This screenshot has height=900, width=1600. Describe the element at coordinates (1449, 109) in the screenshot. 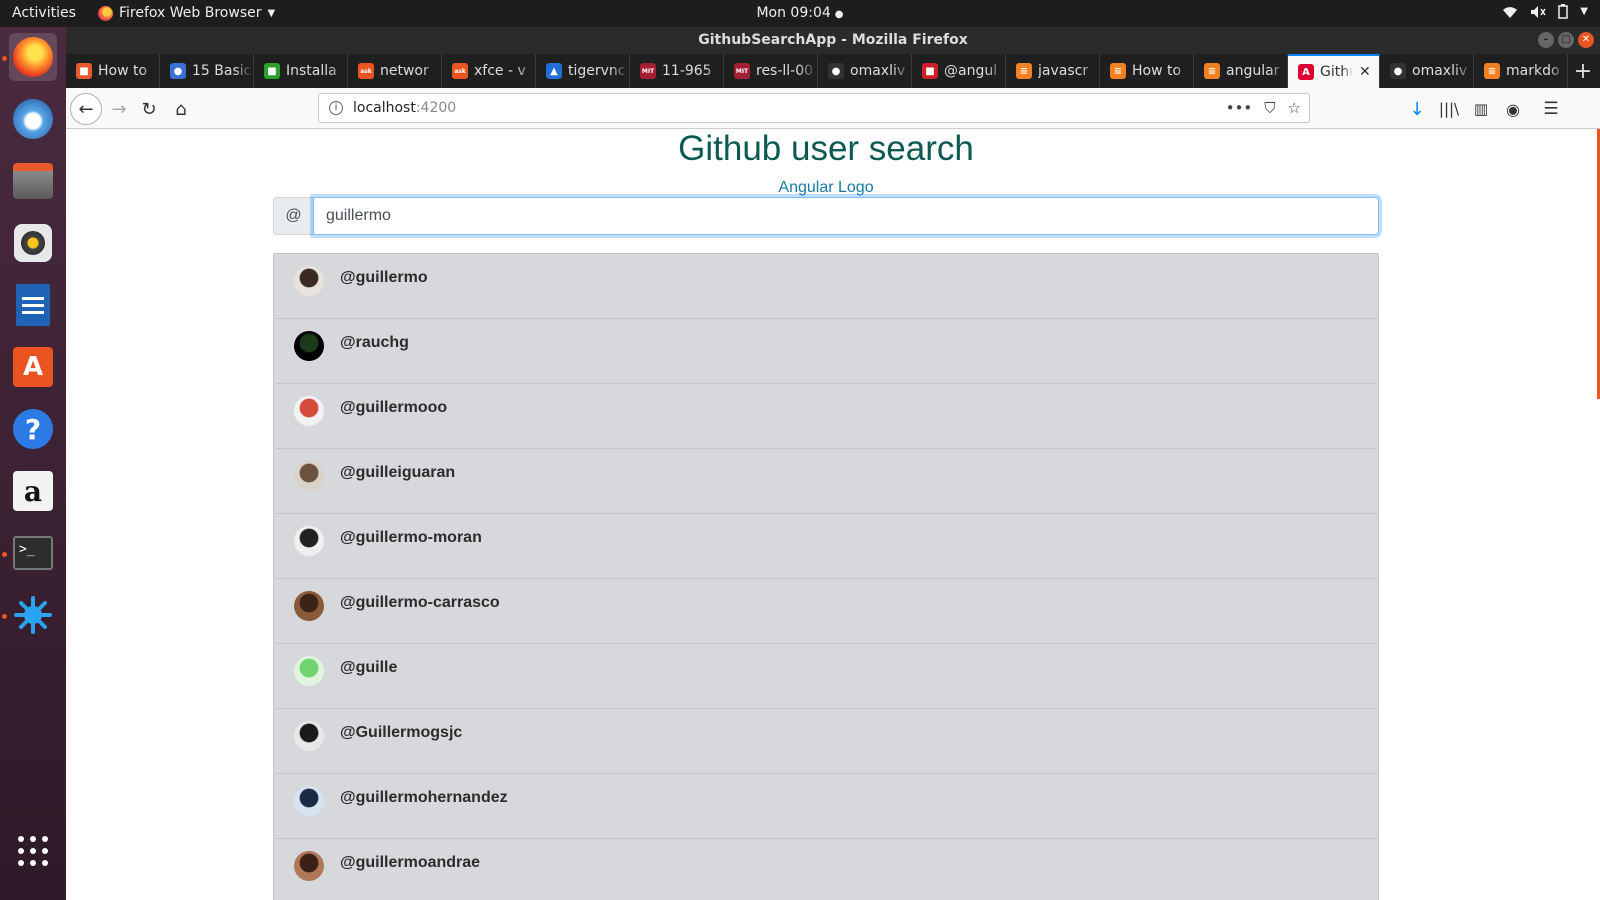

I see `library-button: |||\` at that location.